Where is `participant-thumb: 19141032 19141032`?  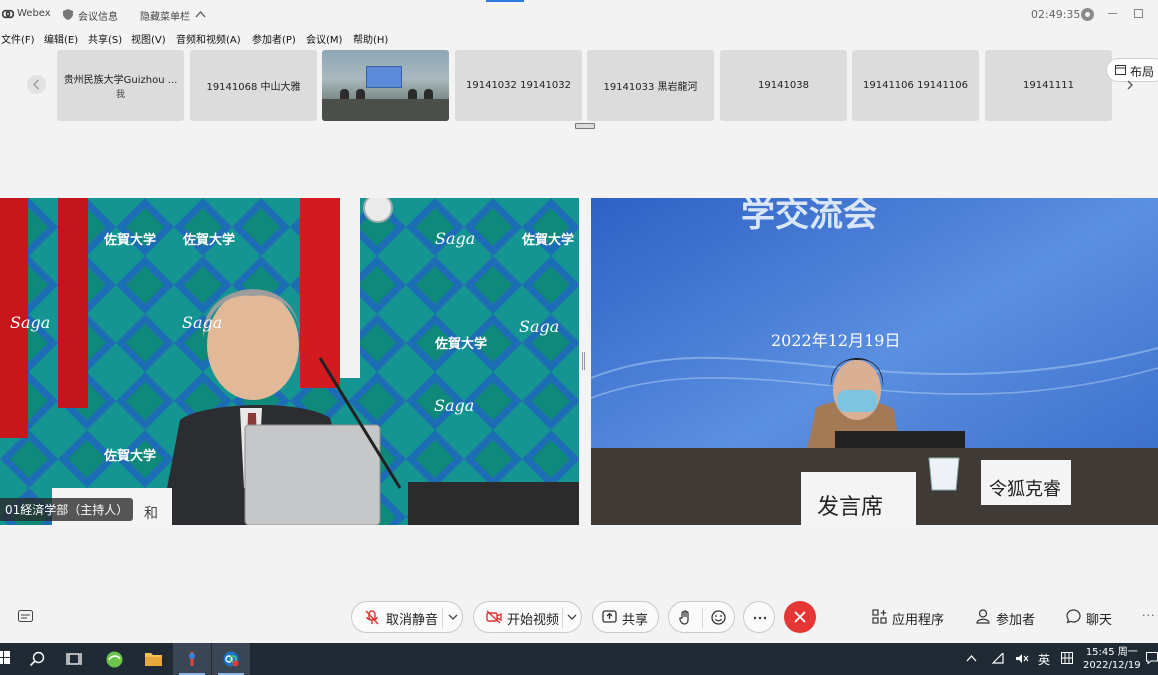
participant-thumb: 19141032 19141032 is located at coordinates (518, 85).